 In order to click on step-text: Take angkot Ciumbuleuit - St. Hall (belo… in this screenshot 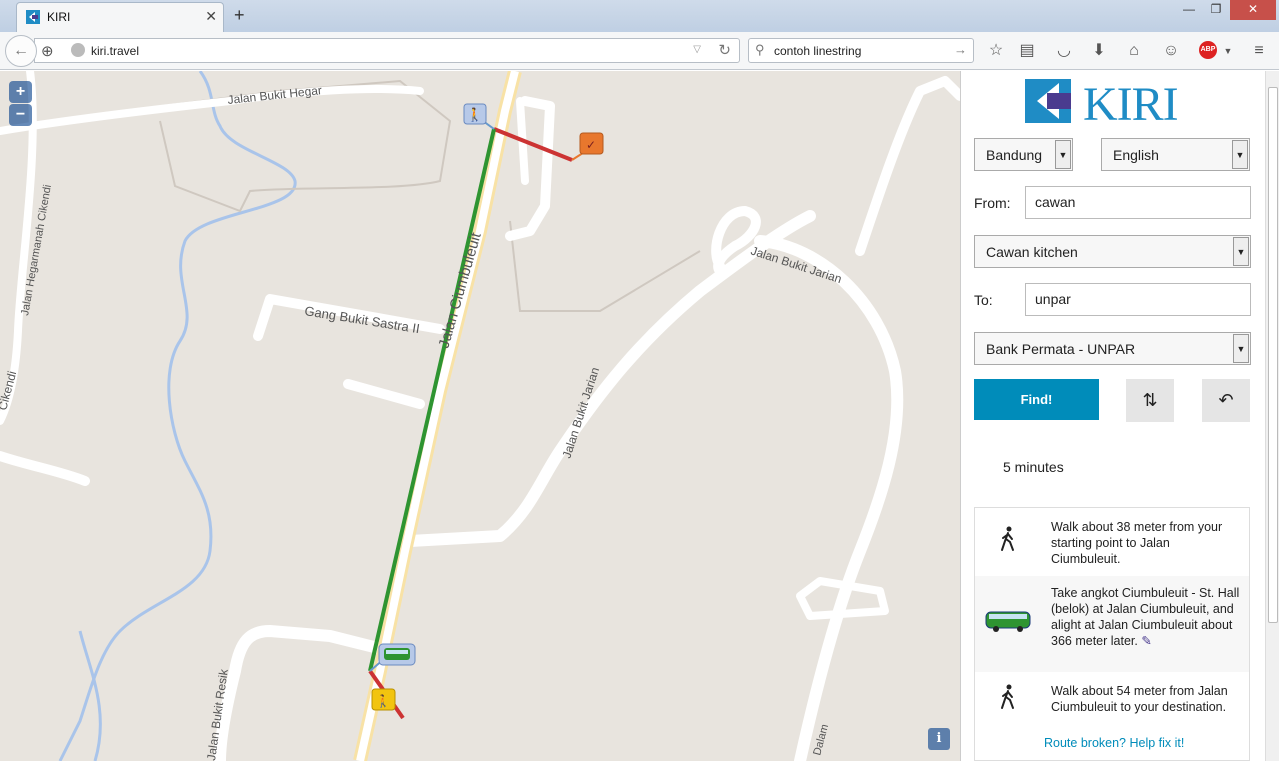, I will do `click(1145, 617)`.